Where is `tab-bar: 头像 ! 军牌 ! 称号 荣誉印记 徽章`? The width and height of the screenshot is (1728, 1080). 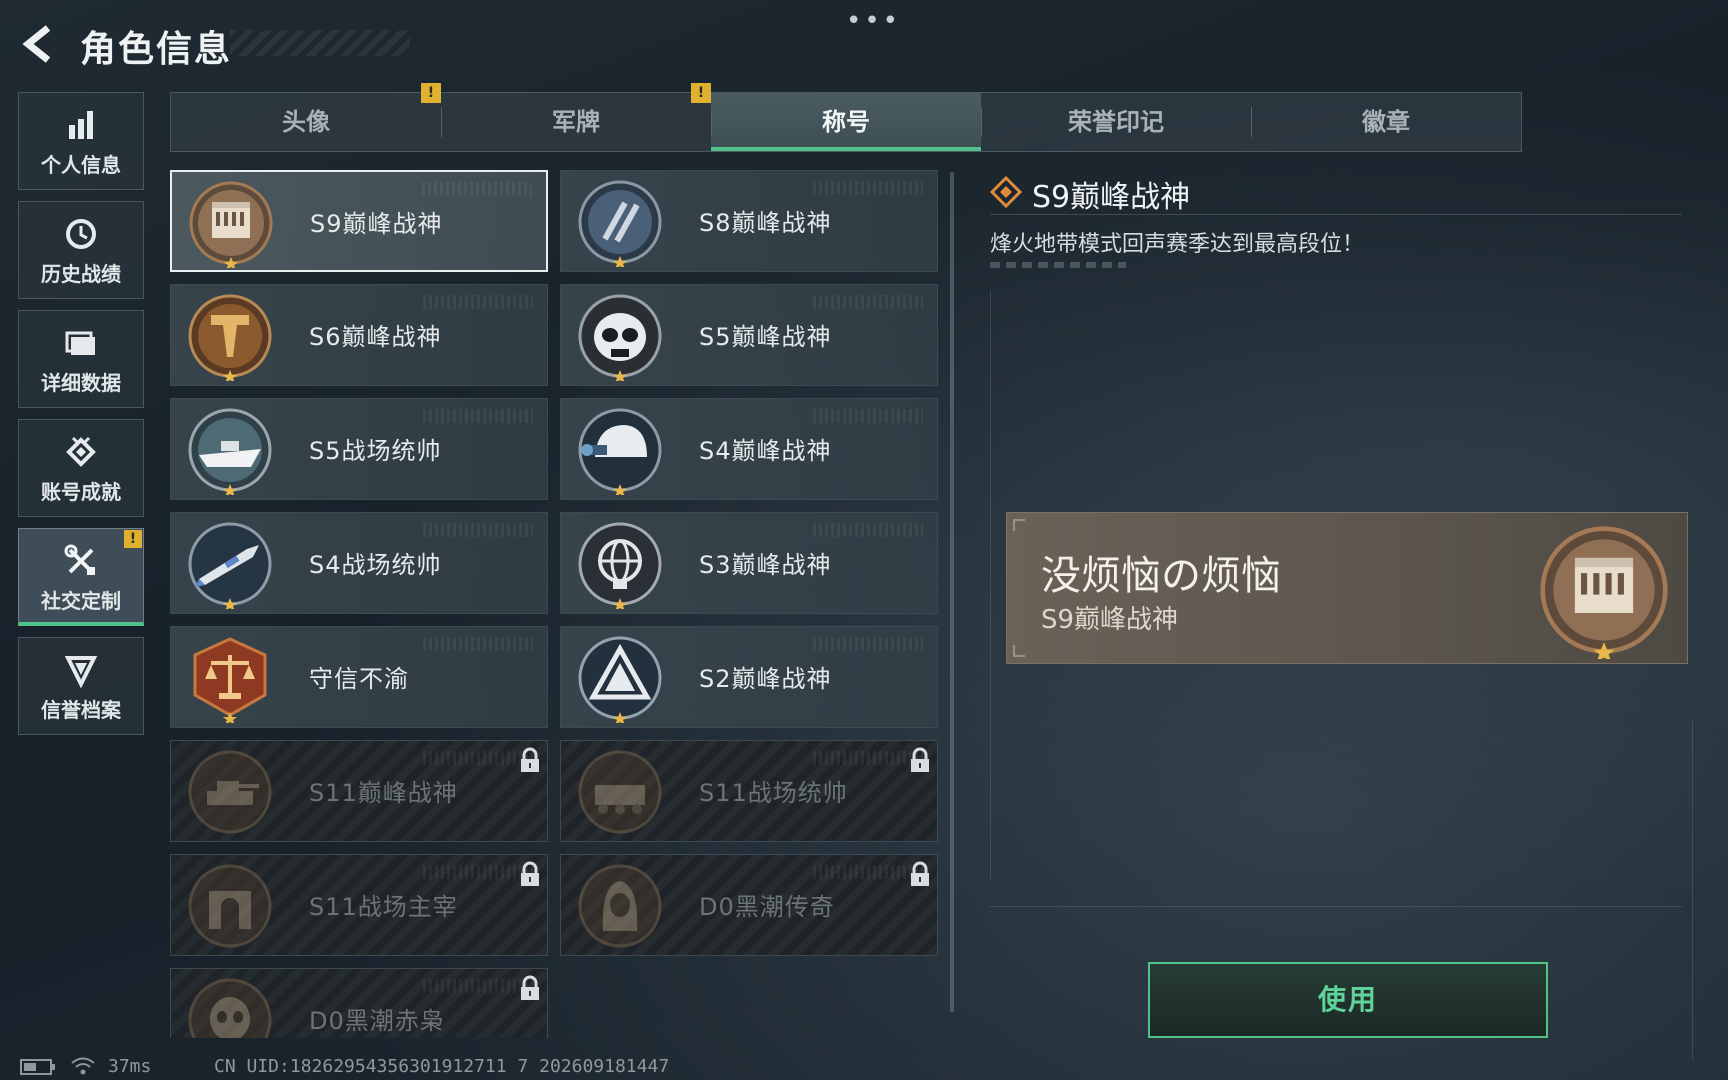 tab-bar: 头像 ! 军牌 ! 称号 荣誉印记 徽章 is located at coordinates (846, 117).